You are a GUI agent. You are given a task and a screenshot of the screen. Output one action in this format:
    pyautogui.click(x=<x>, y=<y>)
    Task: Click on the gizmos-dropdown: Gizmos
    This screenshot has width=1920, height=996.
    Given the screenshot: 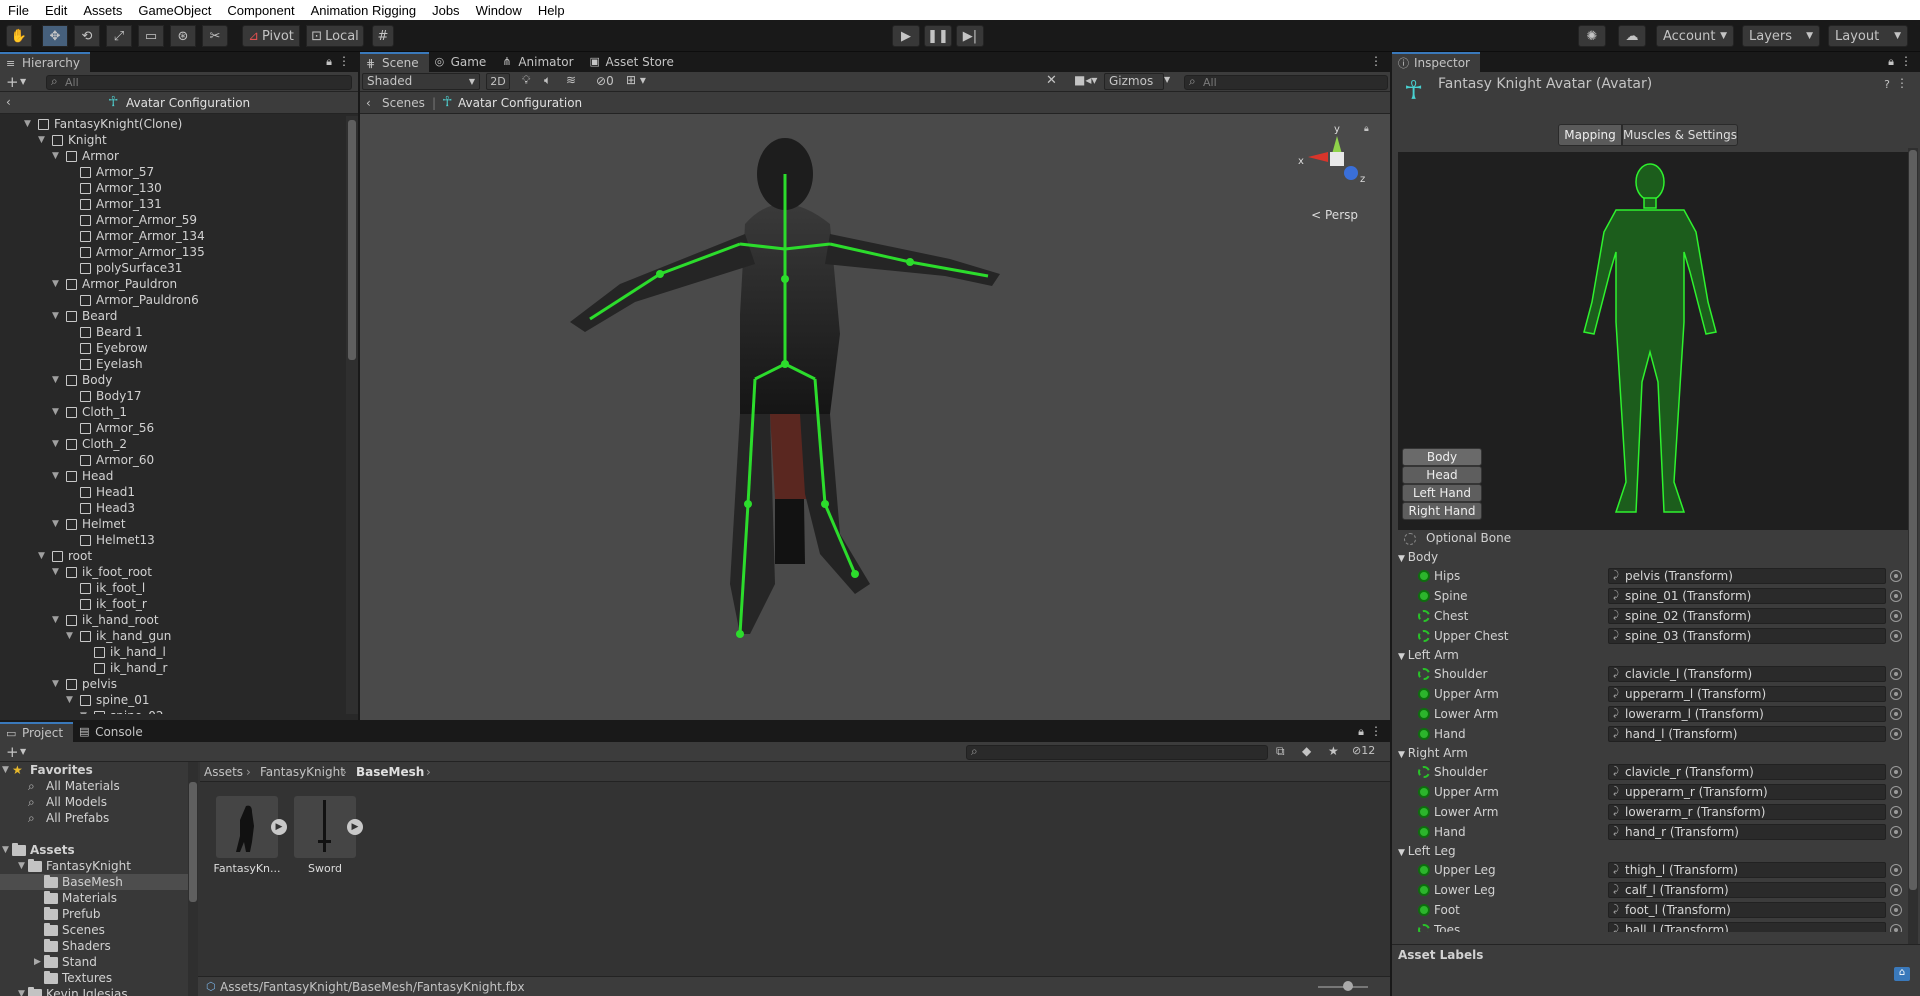 What is the action you would take?
    pyautogui.click(x=1134, y=81)
    